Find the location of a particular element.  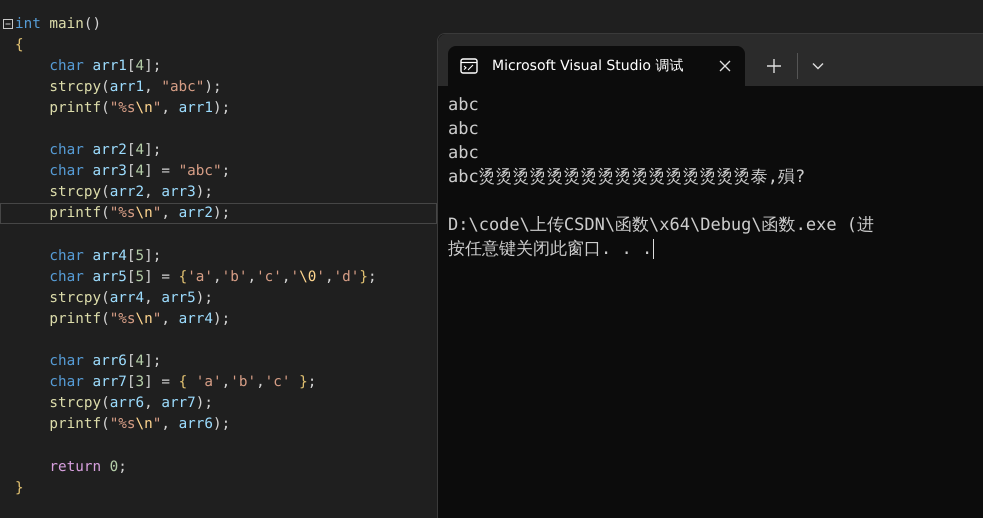

console-output-line: 按任意键关闭此窗口. . . is located at coordinates (550, 249).